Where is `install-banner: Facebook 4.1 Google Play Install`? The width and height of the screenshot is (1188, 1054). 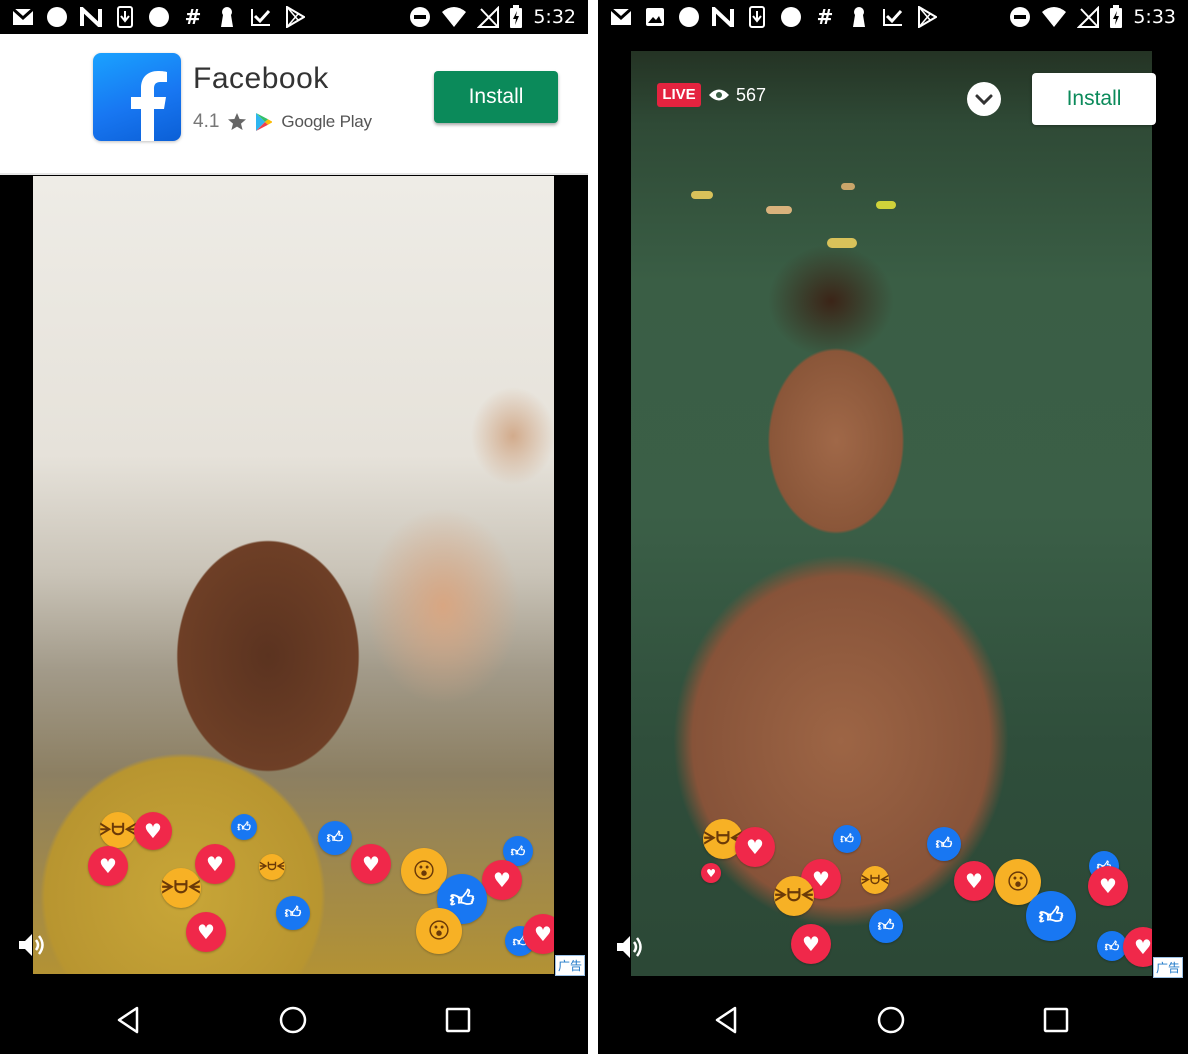 install-banner: Facebook 4.1 Google Play Install is located at coordinates (294, 104).